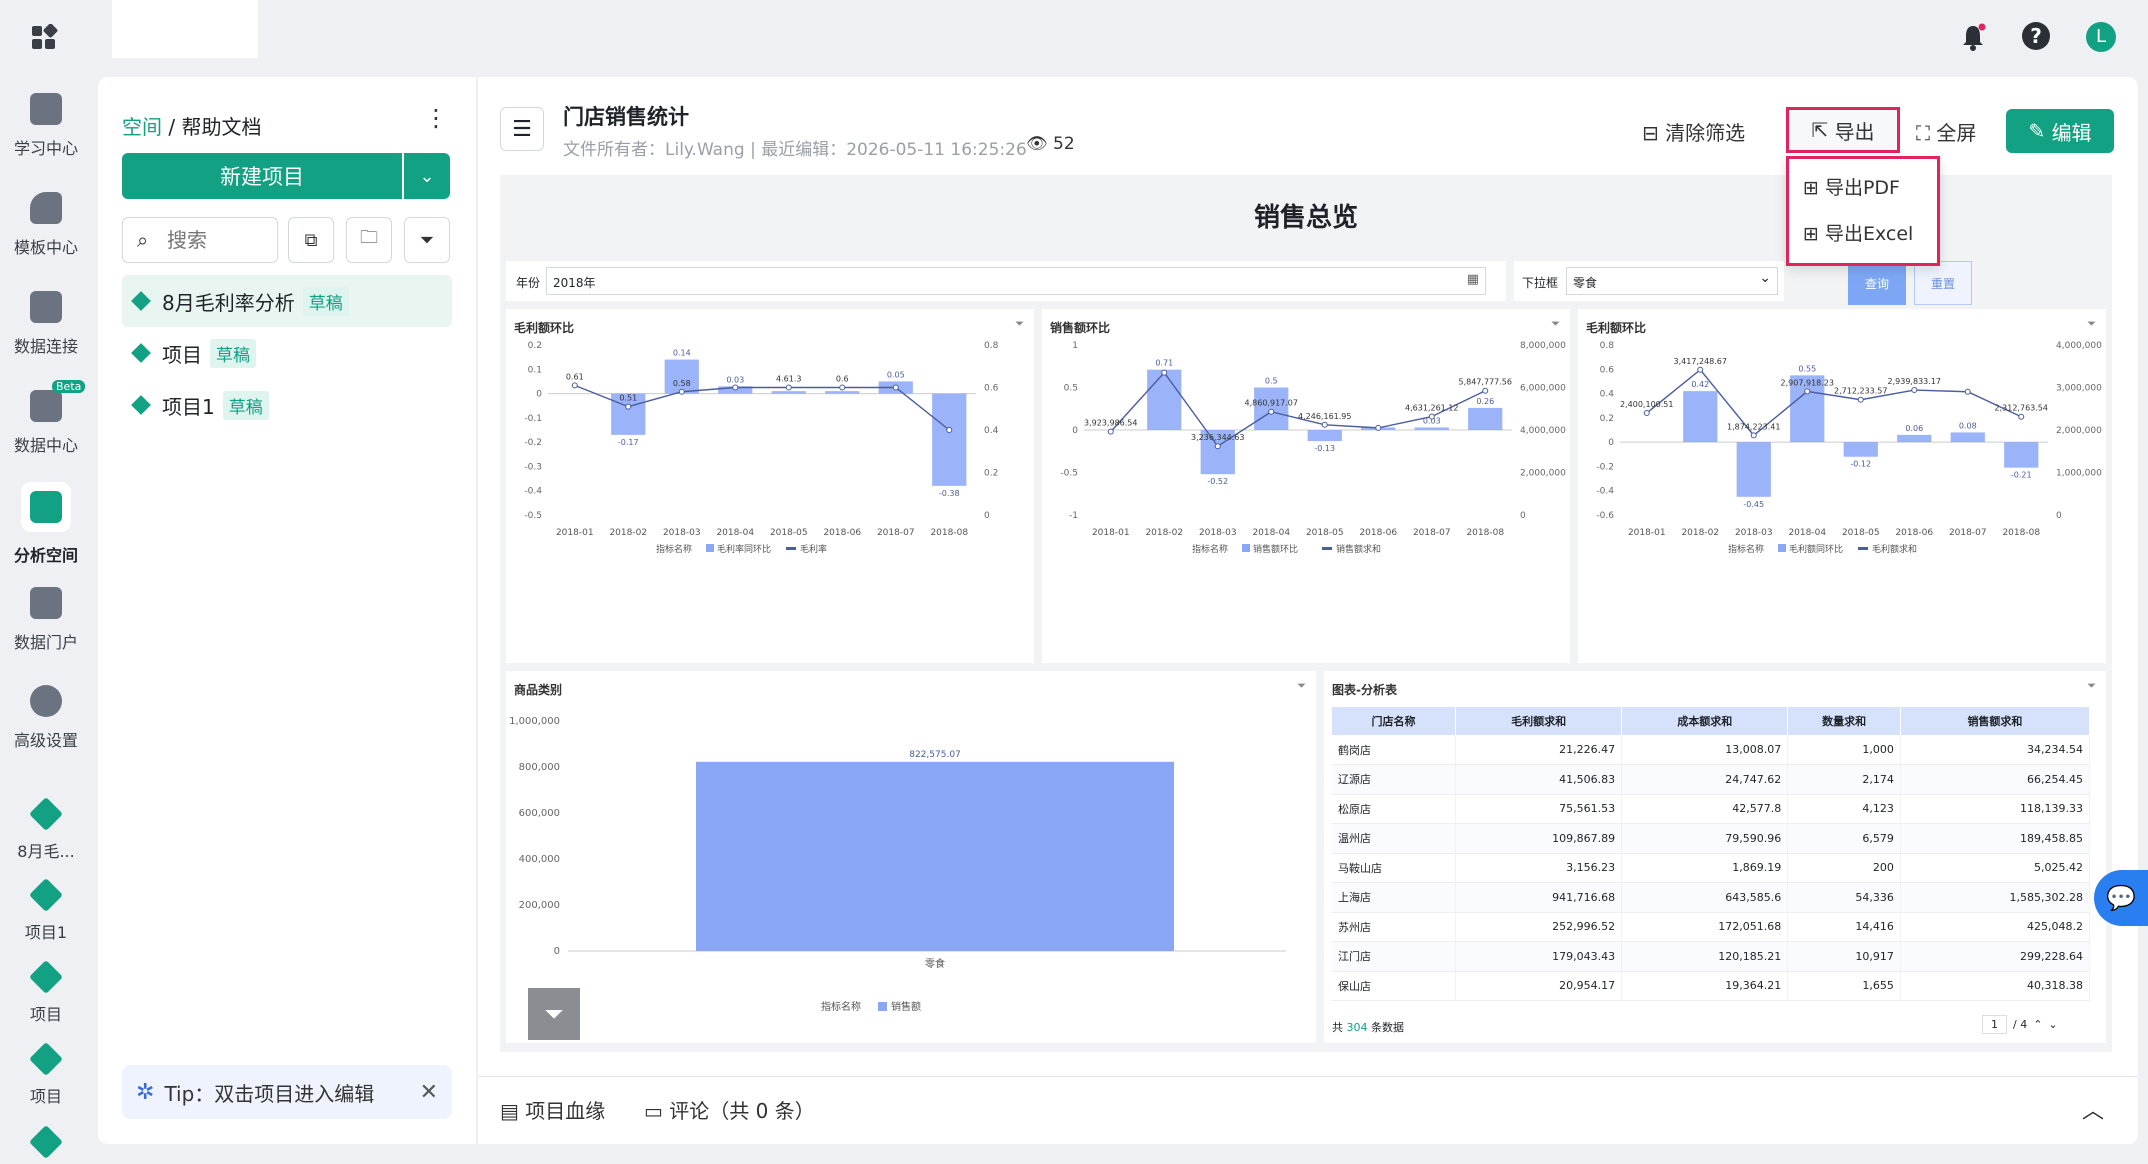 The height and width of the screenshot is (1164, 2148). What do you see at coordinates (1851, 186) in the screenshot?
I see `export-pdf-item: ⊞ 导出PDF` at bounding box center [1851, 186].